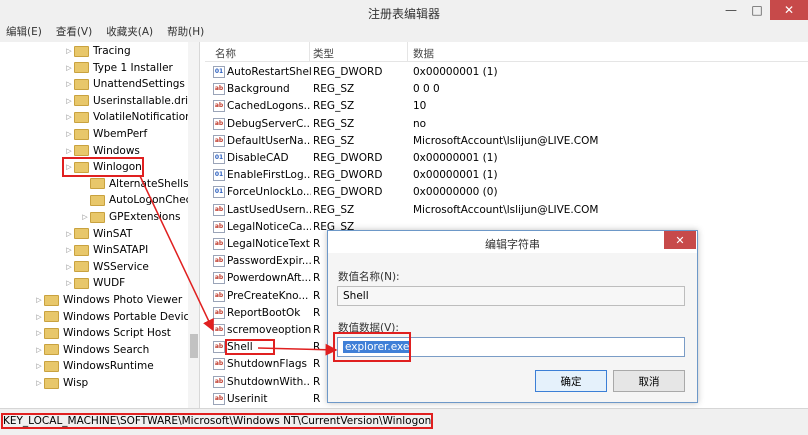  Describe the element at coordinates (506, 89) in the screenshot. I see `list-item: ab Background REG_SZ 0 0 0` at that location.